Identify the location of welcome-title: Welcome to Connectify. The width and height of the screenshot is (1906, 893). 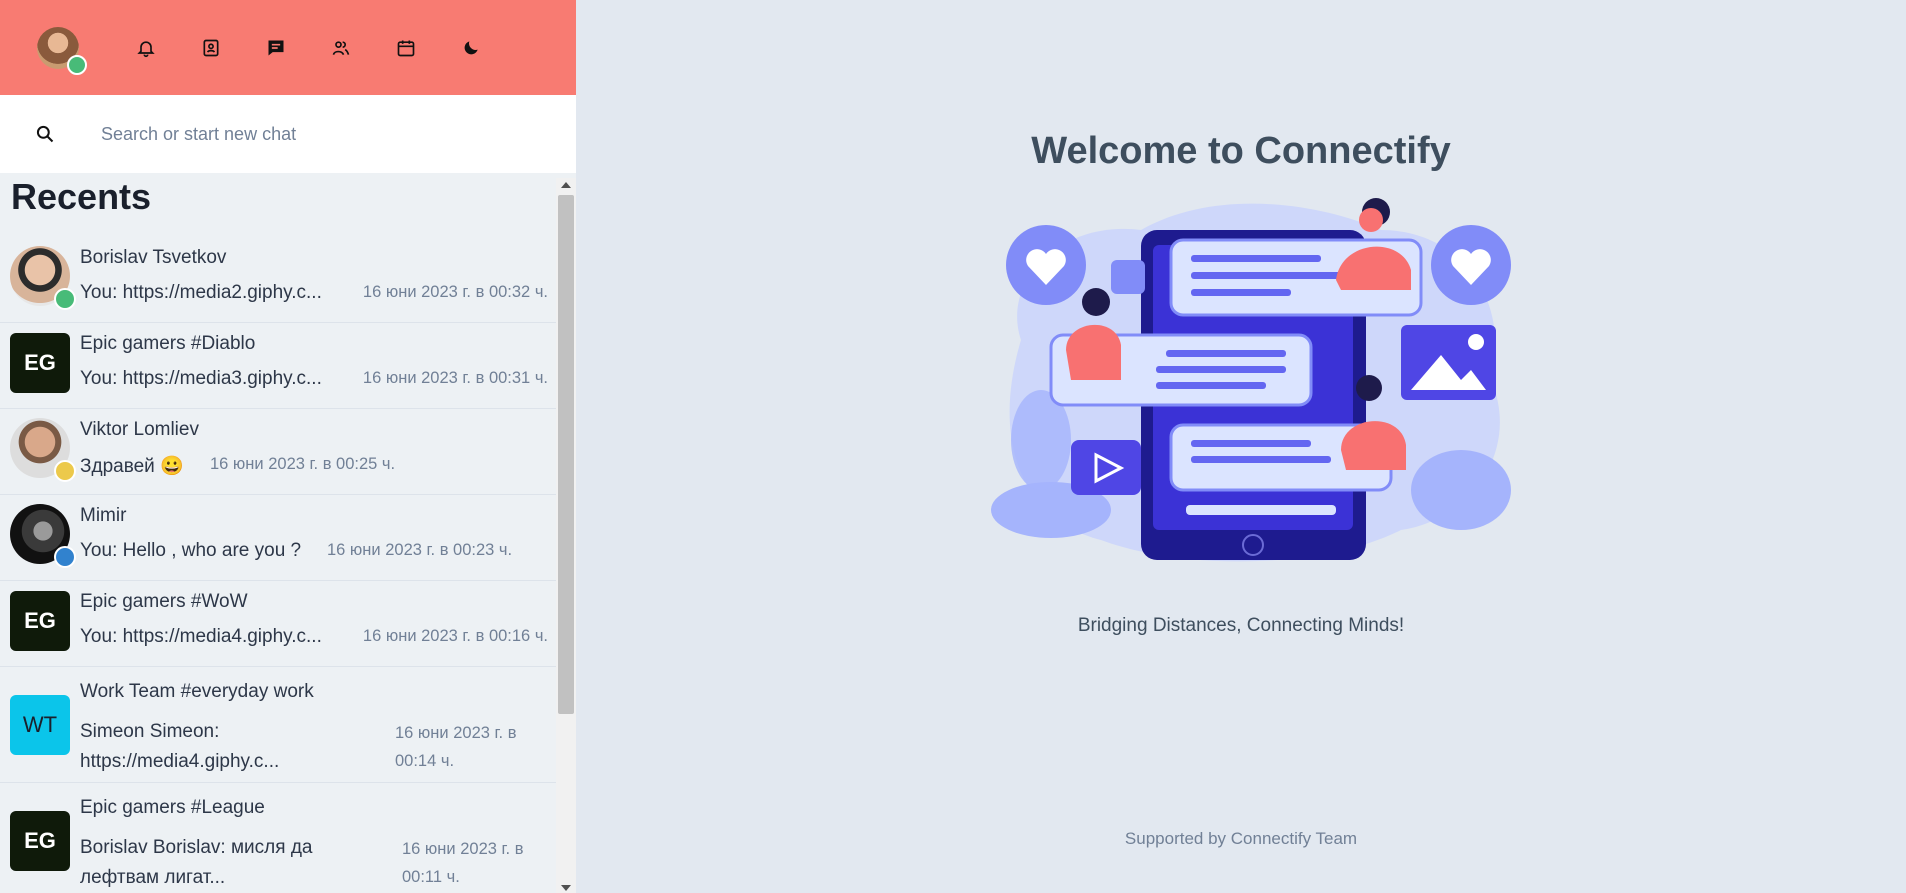
(1241, 151).